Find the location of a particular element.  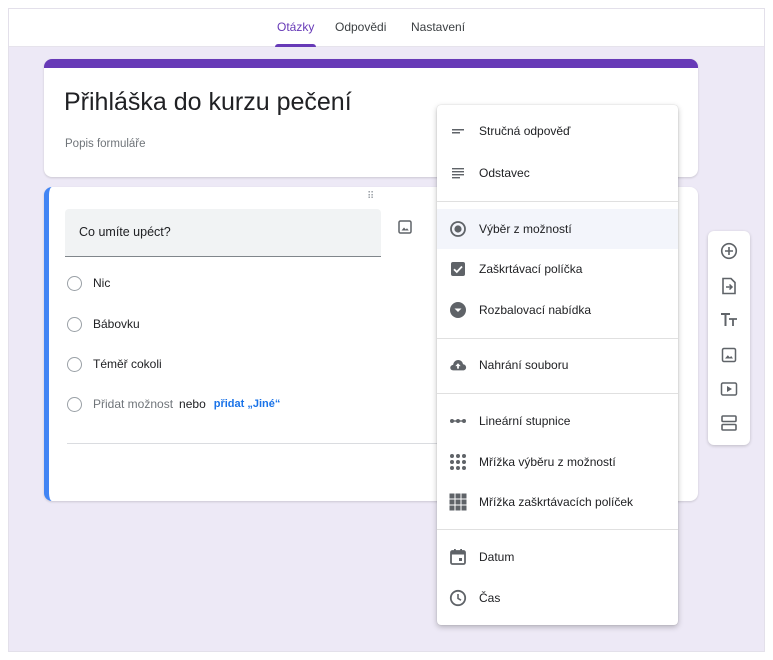

menu-item-label: Mřížka zaškrtávacích políček is located at coordinates (556, 502).